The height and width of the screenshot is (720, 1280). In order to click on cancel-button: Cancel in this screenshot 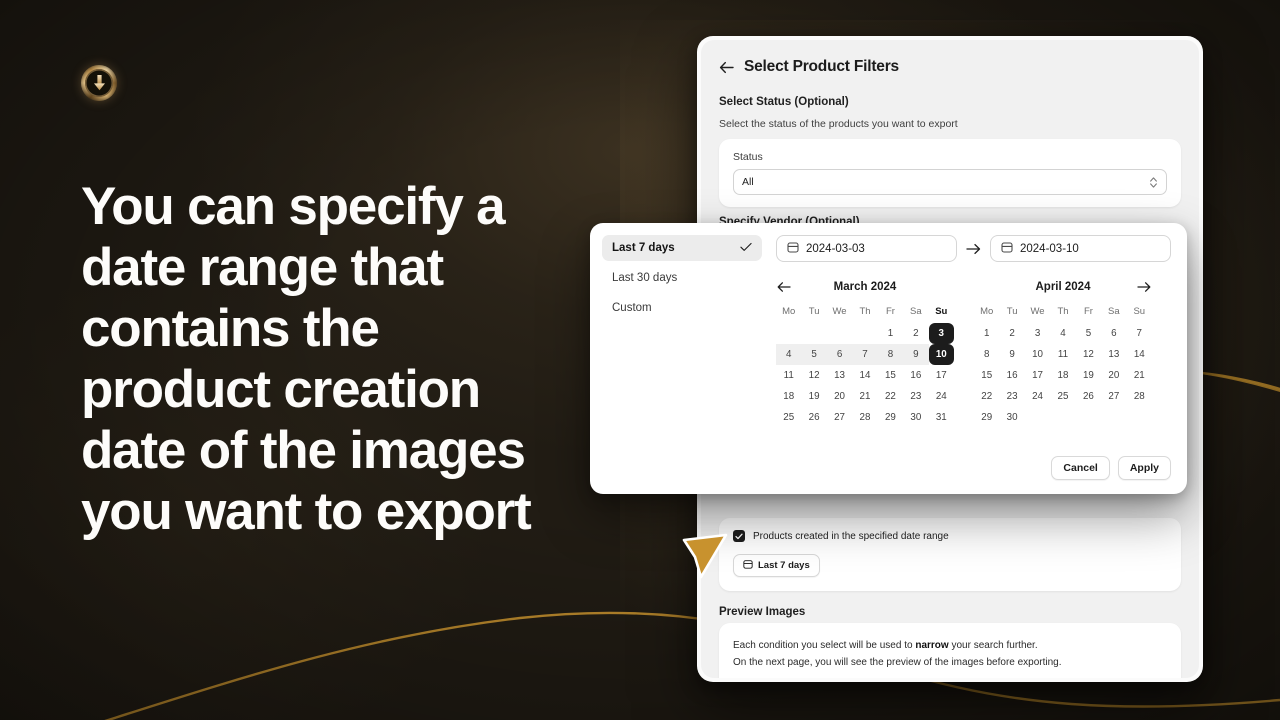, I will do `click(1080, 468)`.